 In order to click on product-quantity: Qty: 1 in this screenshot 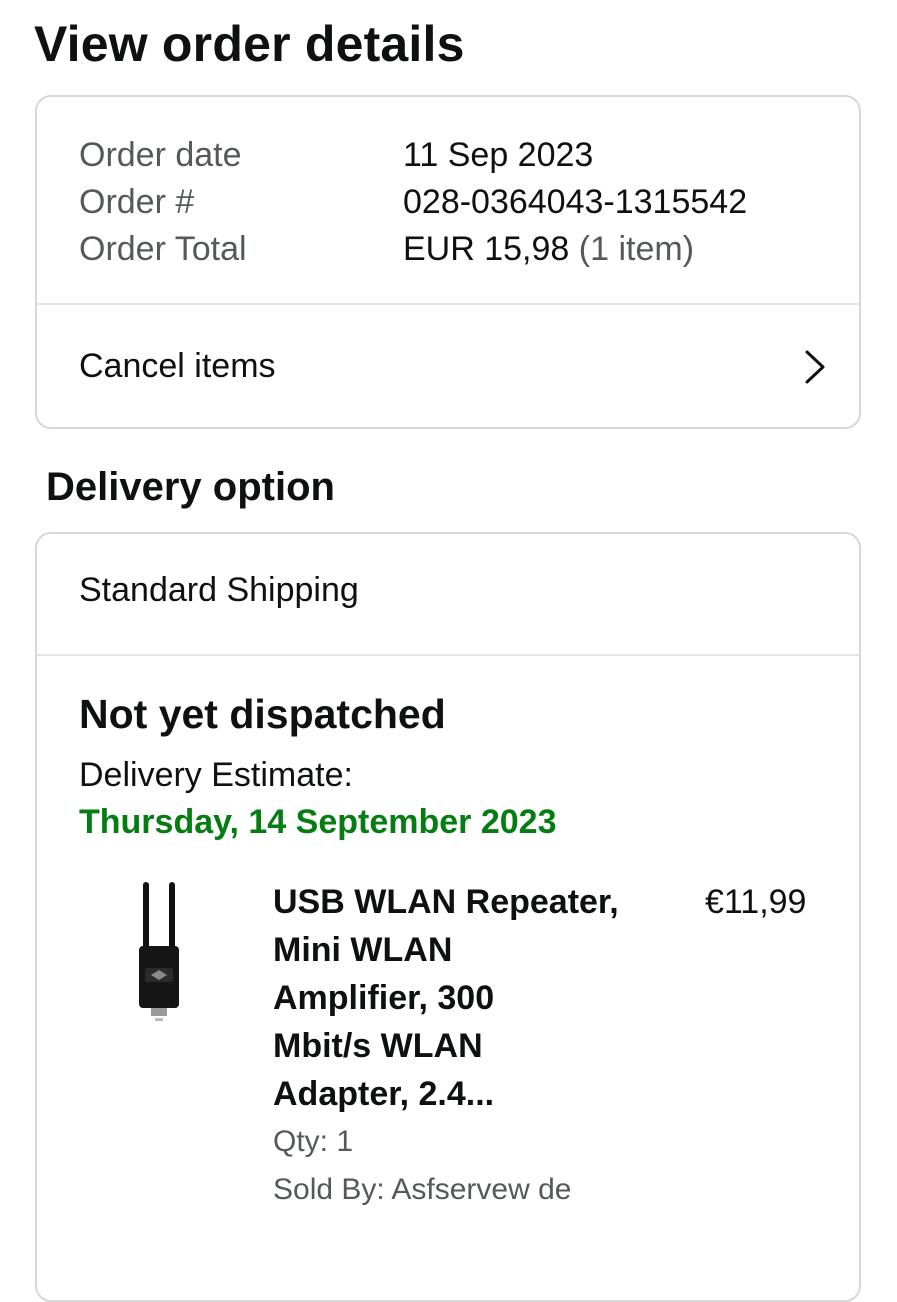, I will do `click(313, 1141)`.